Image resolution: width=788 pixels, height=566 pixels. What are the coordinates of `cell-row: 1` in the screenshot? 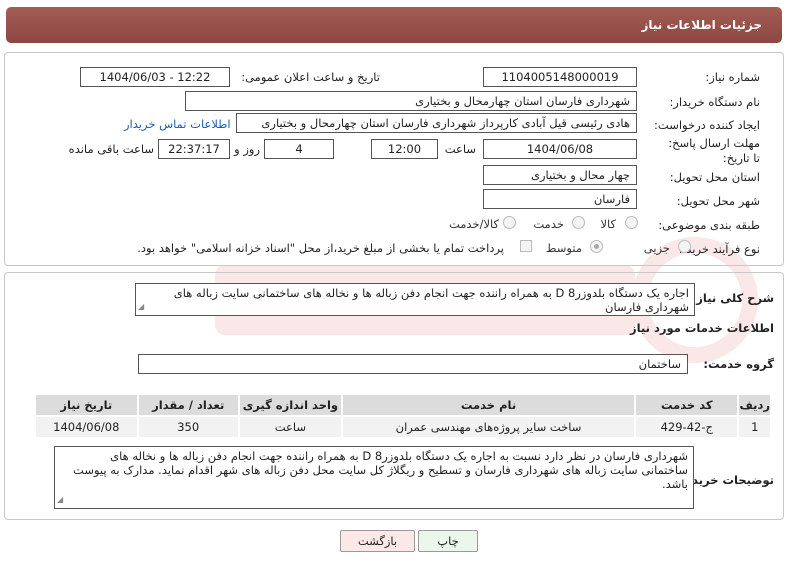 It's located at (754, 427).